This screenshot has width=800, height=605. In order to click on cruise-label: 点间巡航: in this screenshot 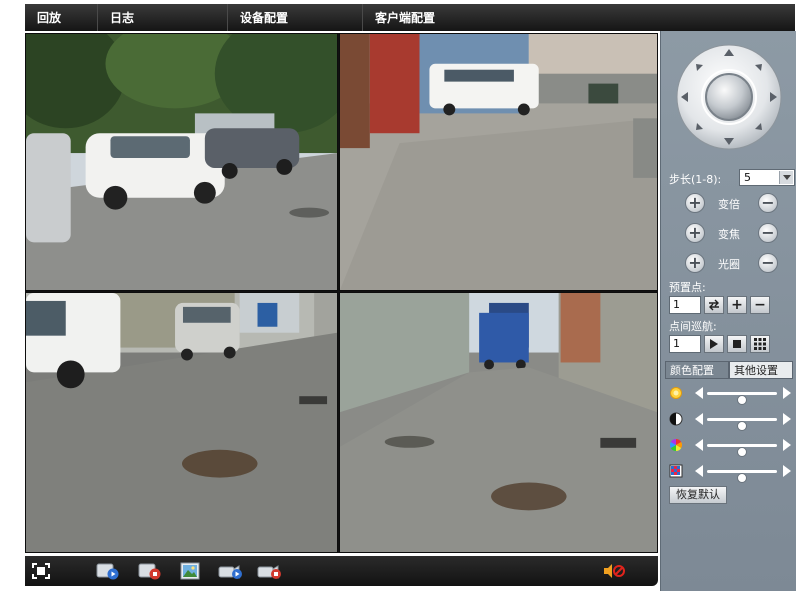, I will do `click(693, 326)`.